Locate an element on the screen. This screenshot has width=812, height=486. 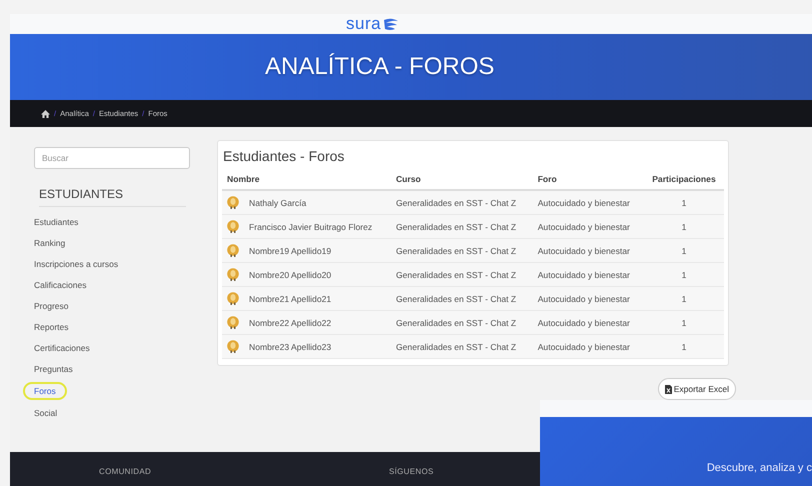
table-cell: Francisco Javier Buitrago Florez is located at coordinates (306, 226).